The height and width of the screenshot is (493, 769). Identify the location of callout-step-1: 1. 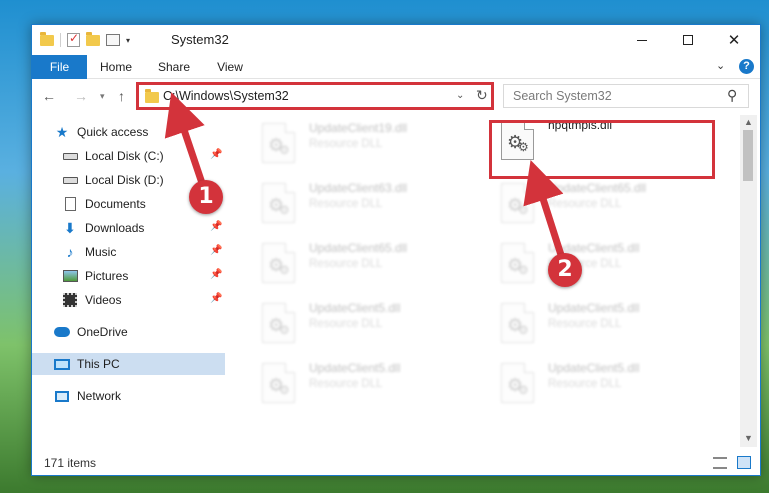
(206, 197).